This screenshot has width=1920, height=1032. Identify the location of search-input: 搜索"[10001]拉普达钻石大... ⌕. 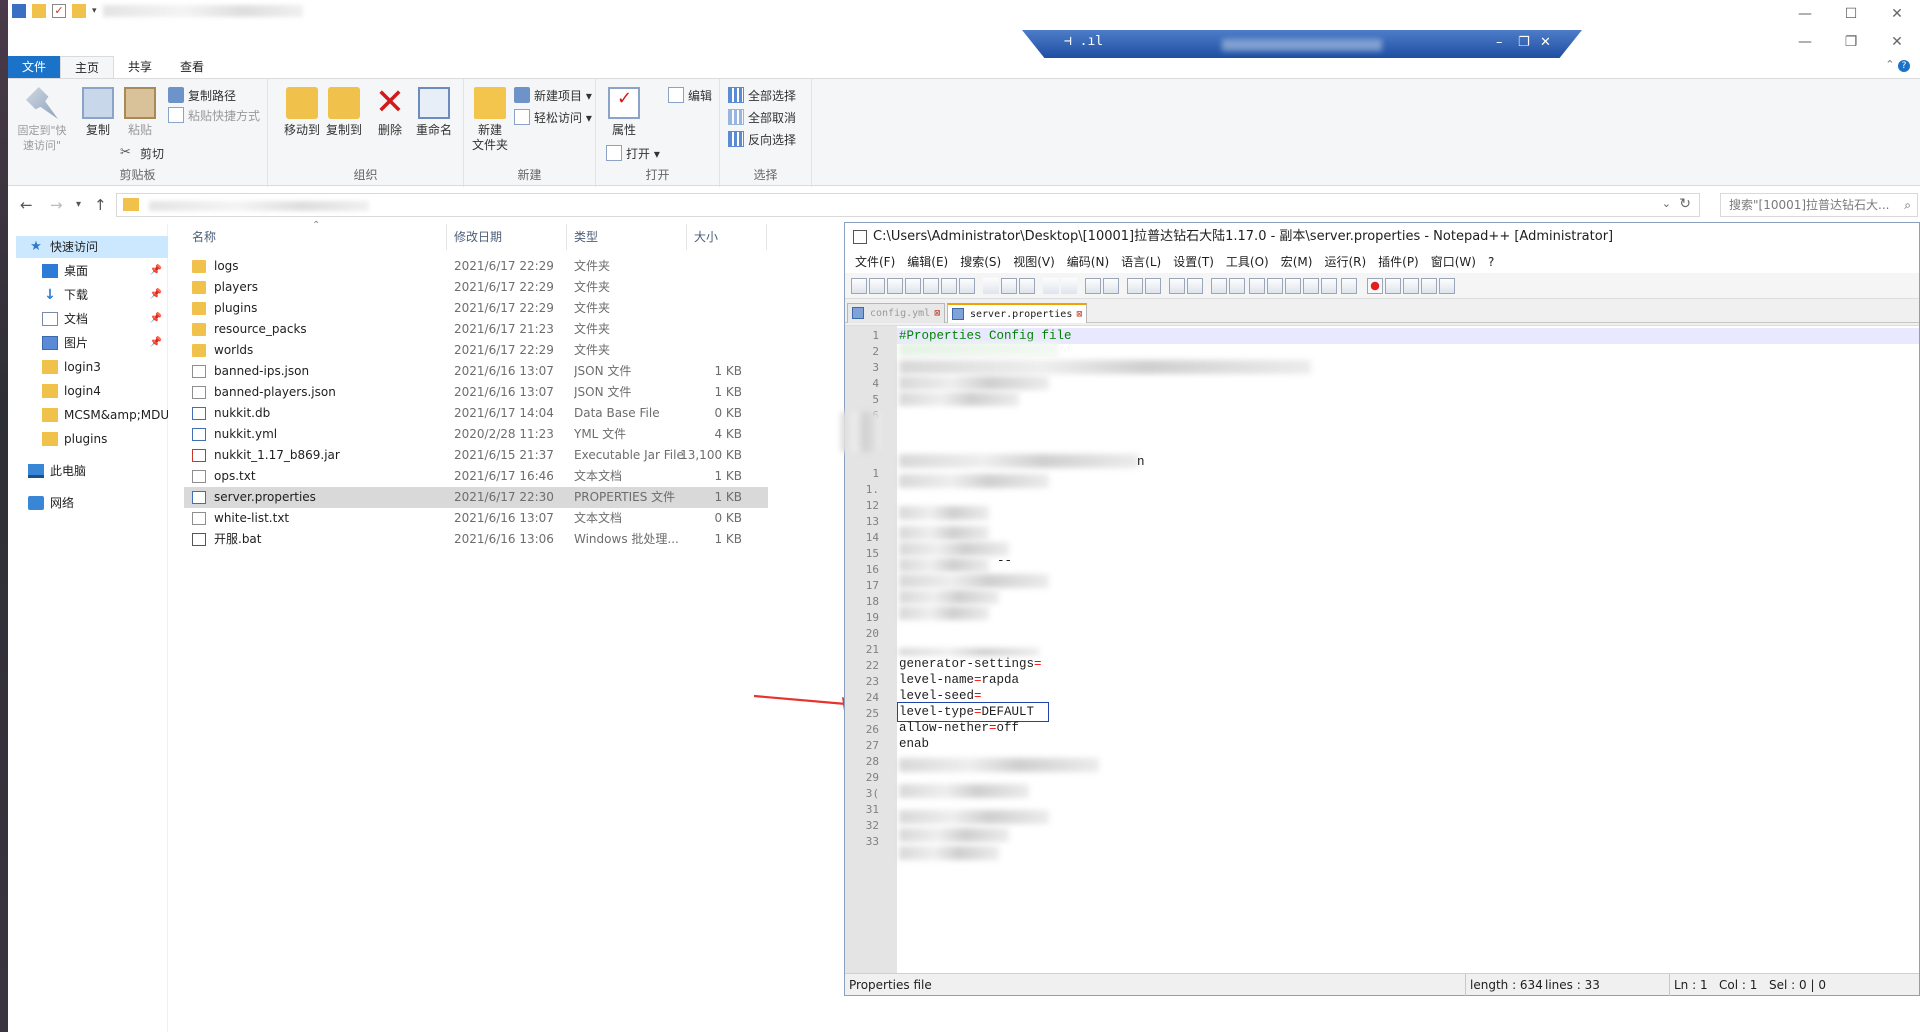
(1819, 205).